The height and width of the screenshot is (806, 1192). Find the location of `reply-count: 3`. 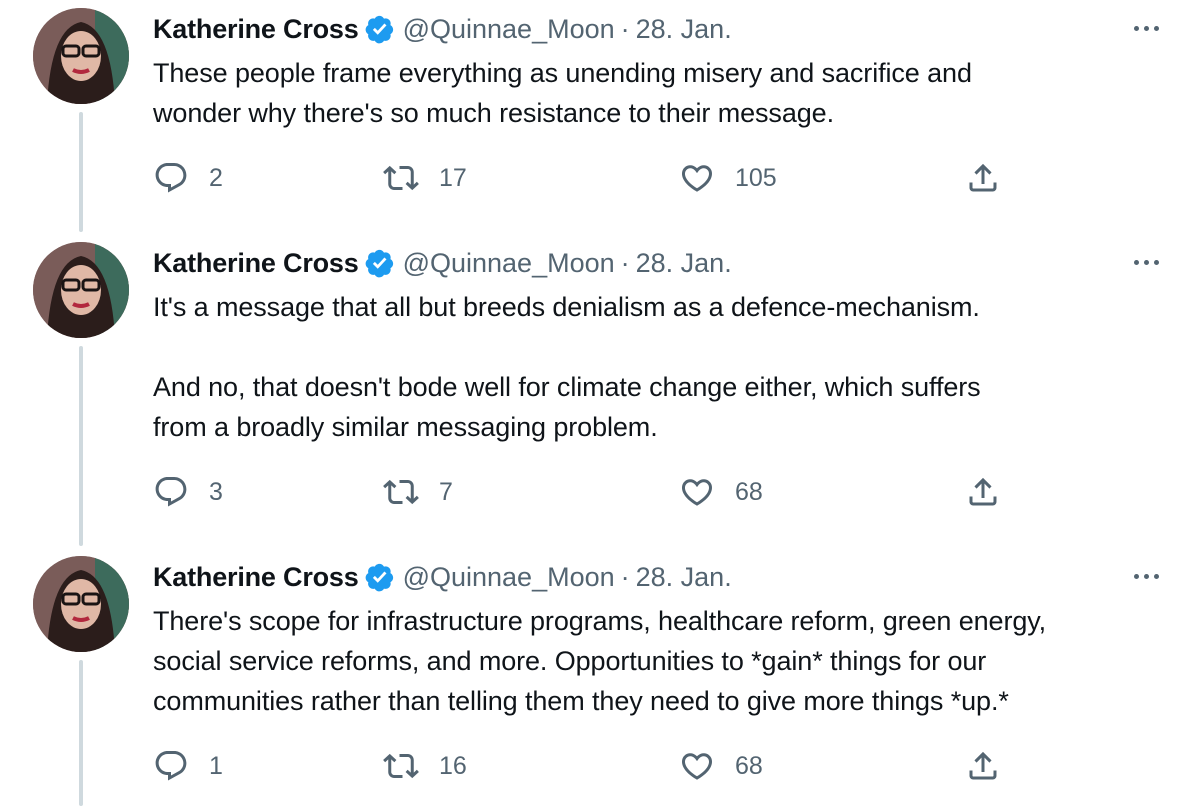

reply-count: 3 is located at coordinates (216, 491).